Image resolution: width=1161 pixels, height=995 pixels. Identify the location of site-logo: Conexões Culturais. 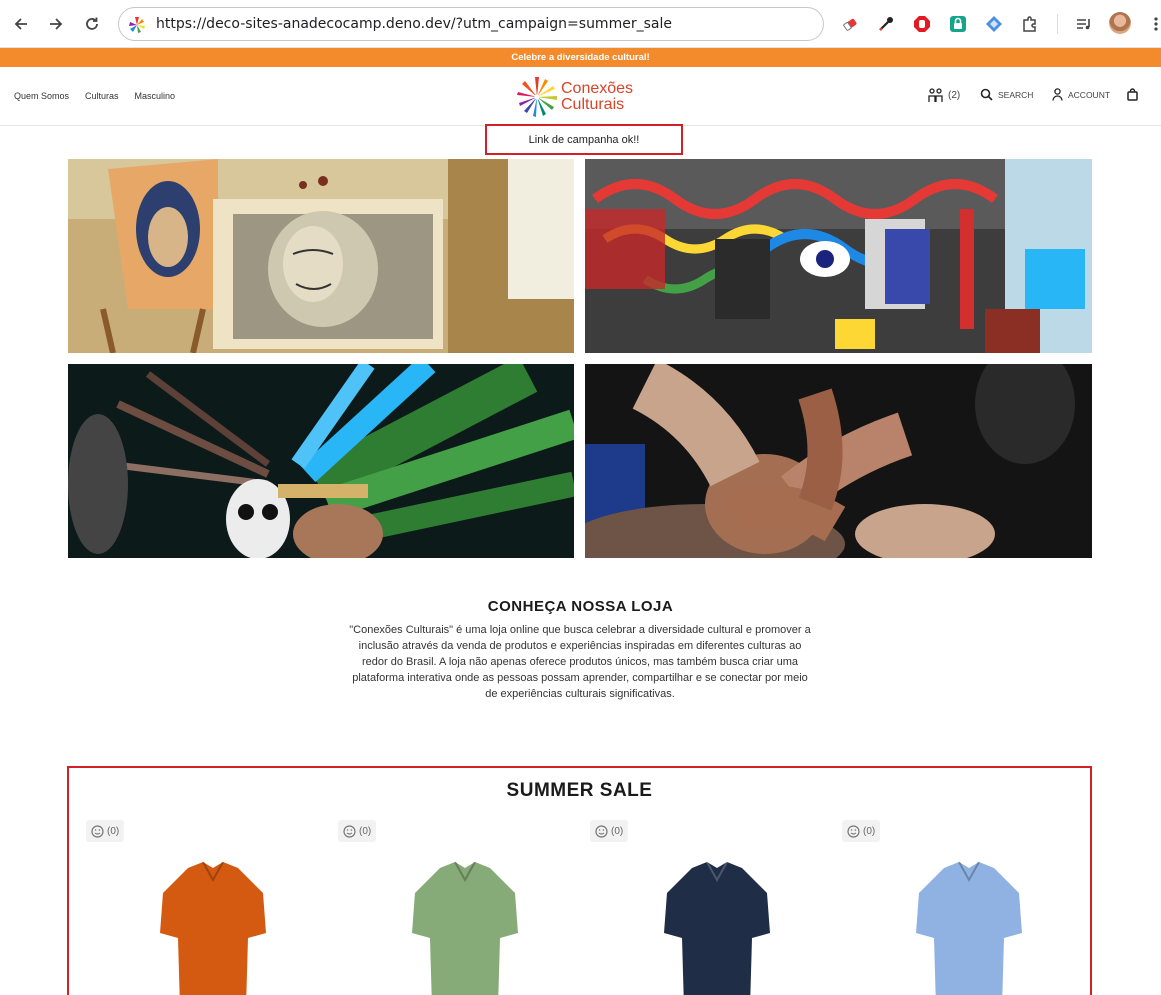
(582, 96).